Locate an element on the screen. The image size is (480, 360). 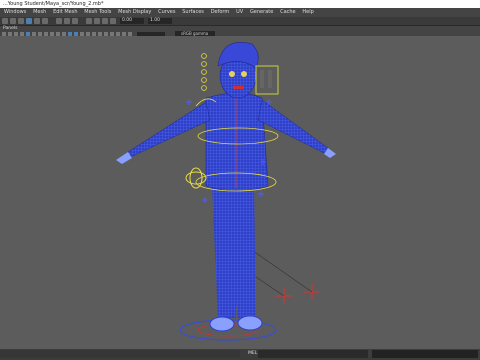
shadows-toggle-icon is located at coordinates (100, 33).